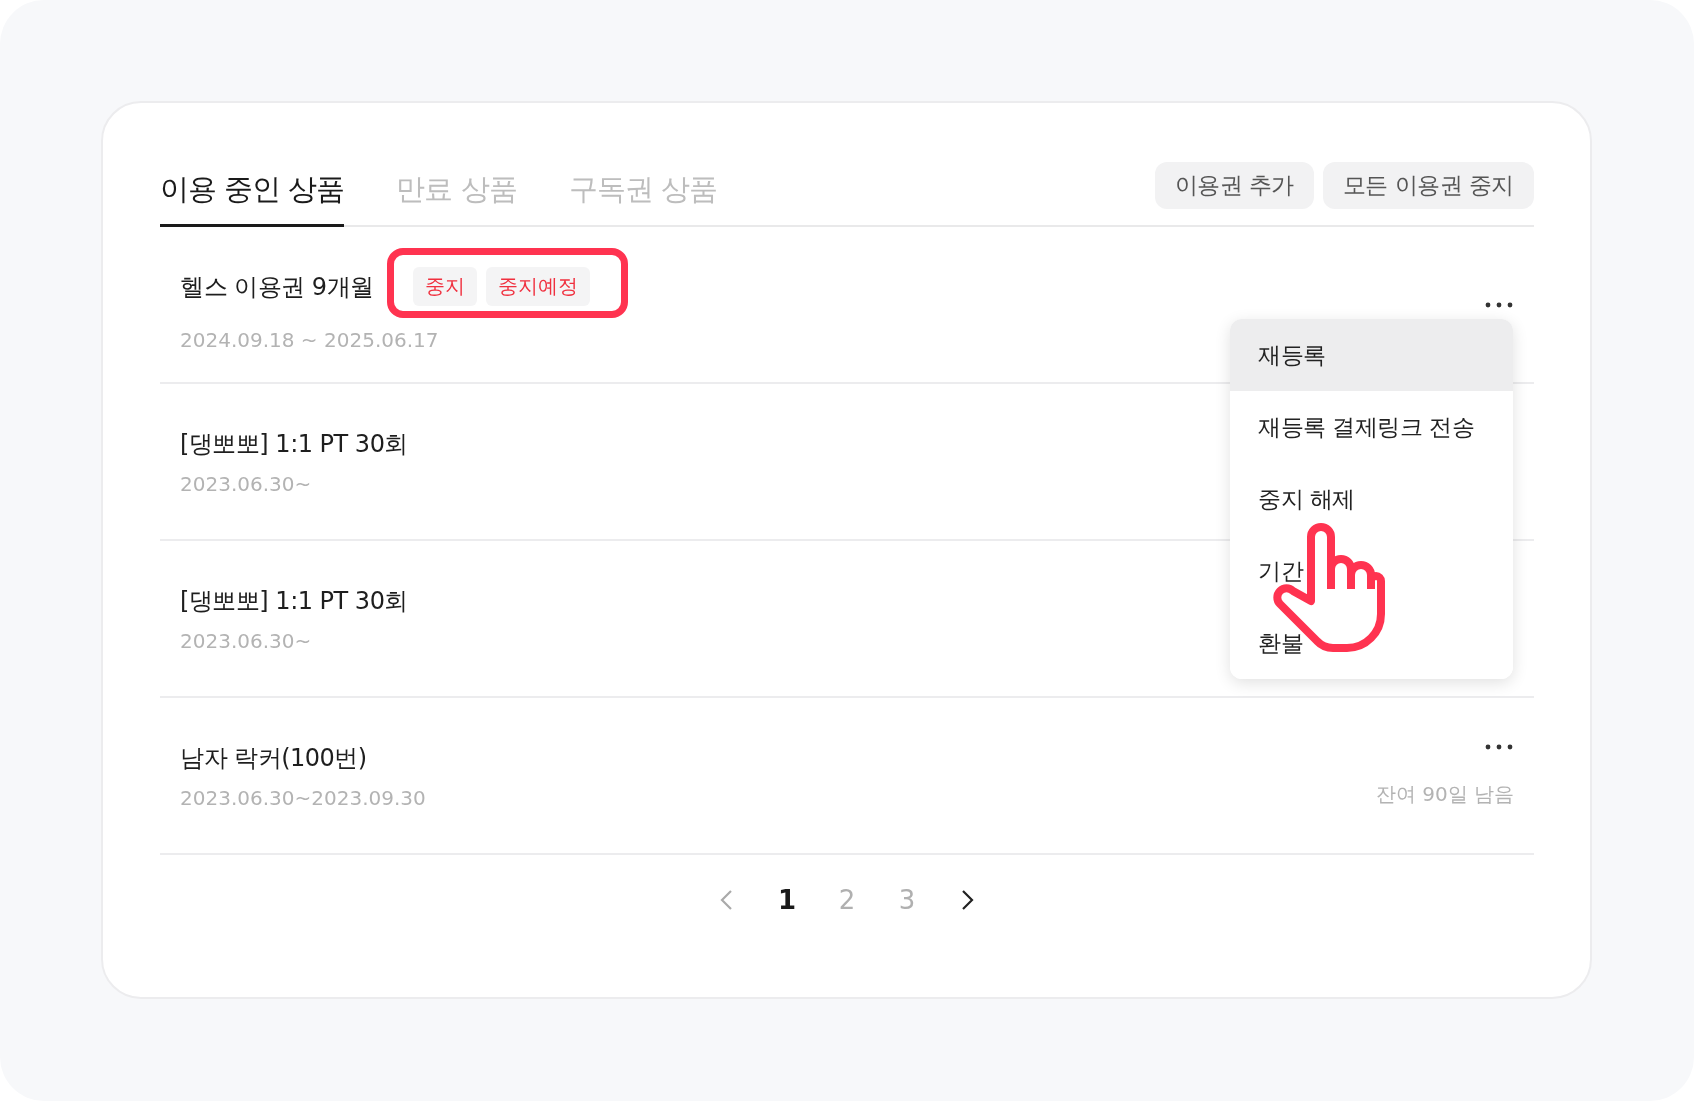  What do you see at coordinates (1371, 427) in the screenshot?
I see `menu-item: 재등록 결제링크 전송` at bounding box center [1371, 427].